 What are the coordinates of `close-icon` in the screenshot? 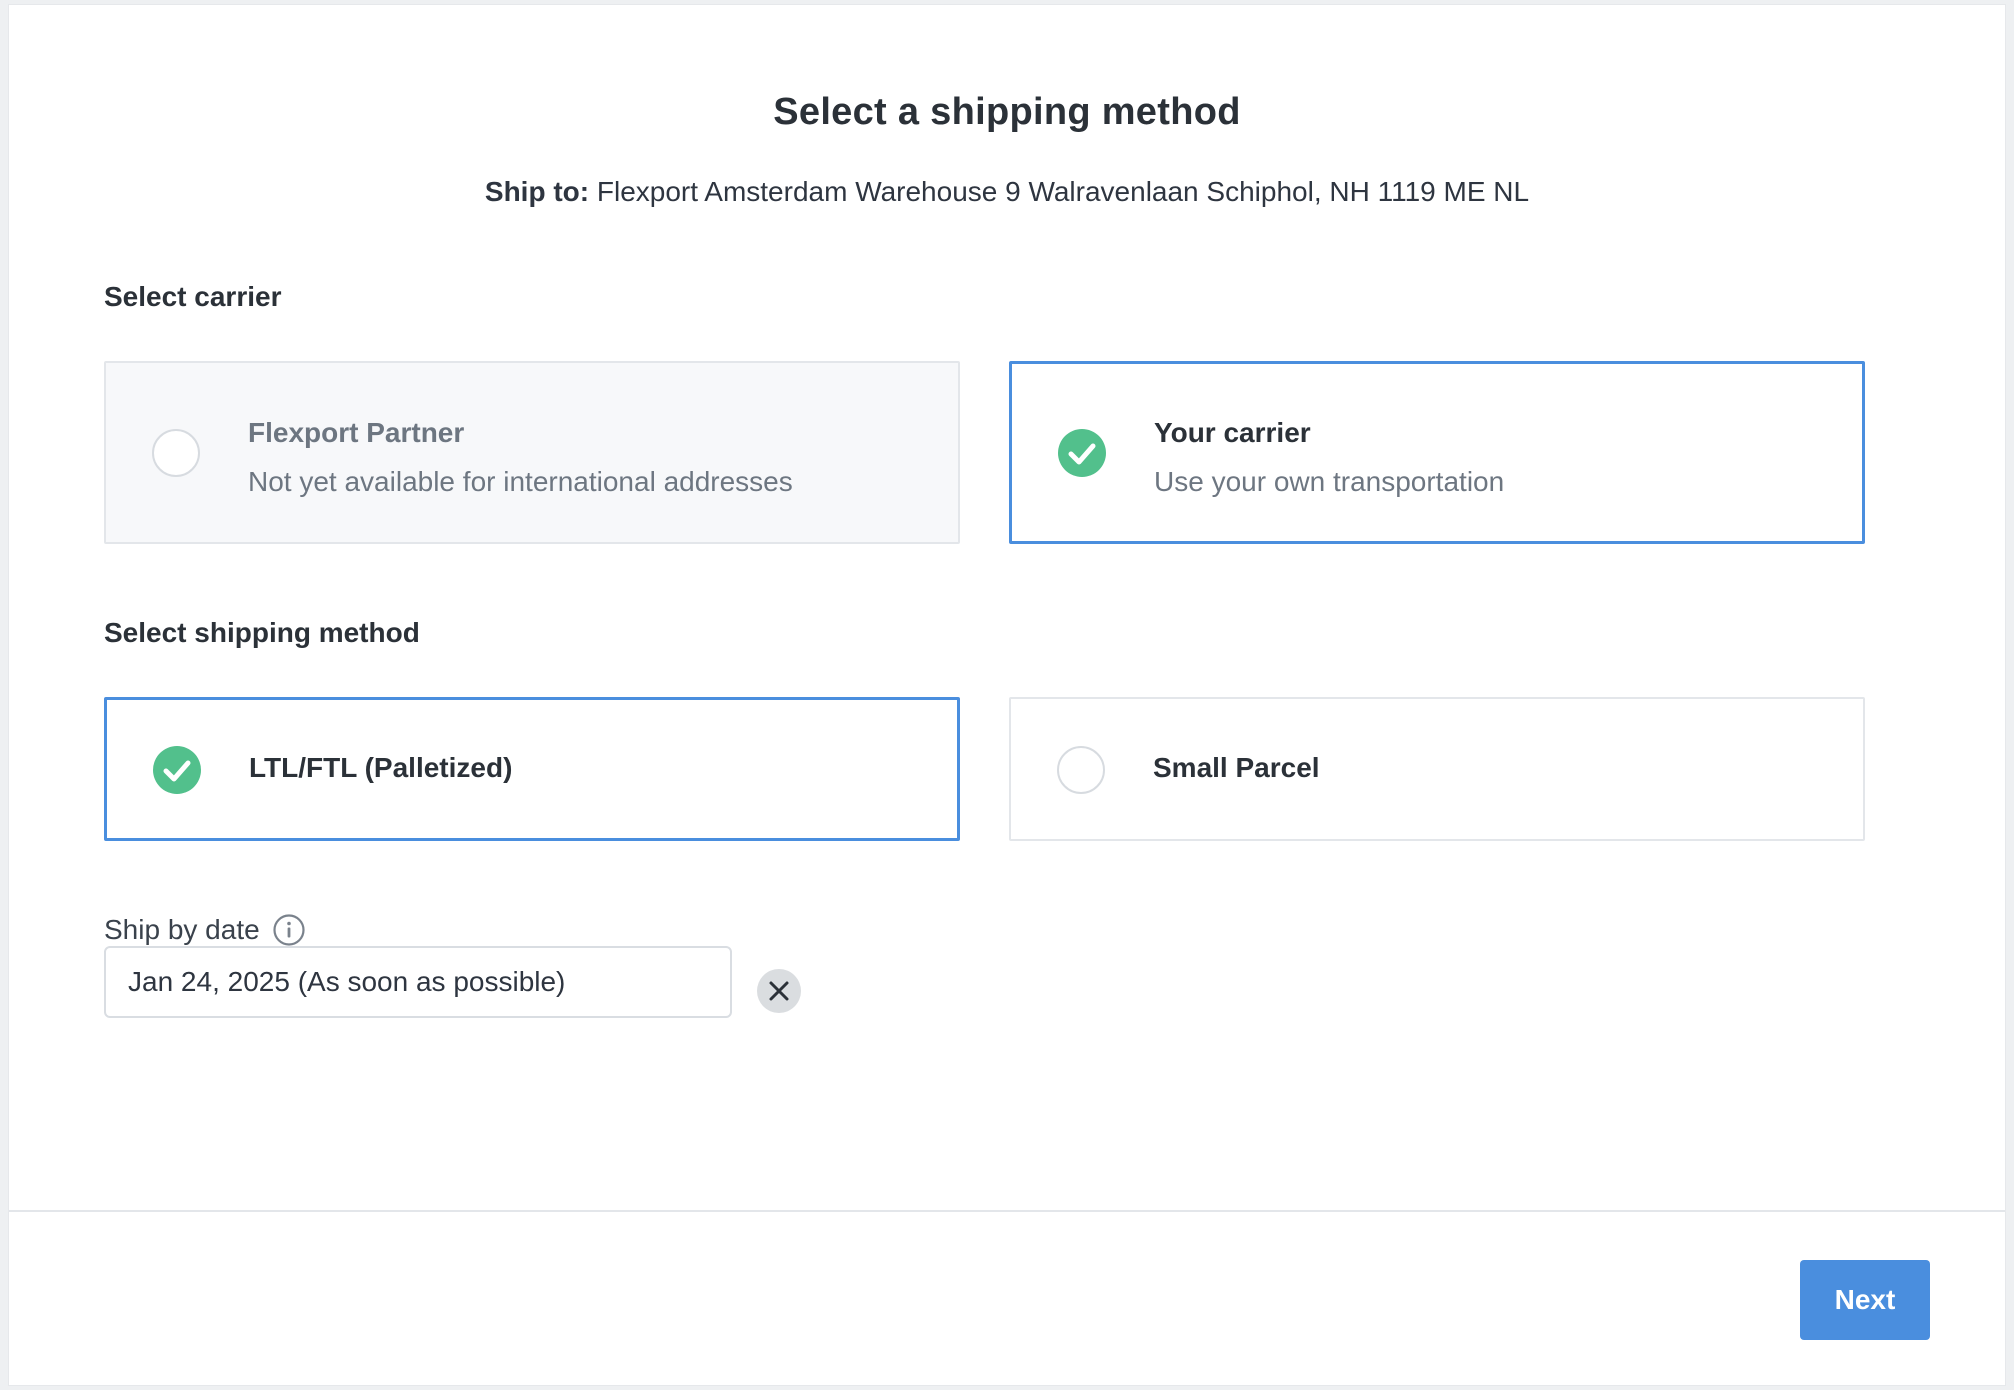 It's located at (779, 991).